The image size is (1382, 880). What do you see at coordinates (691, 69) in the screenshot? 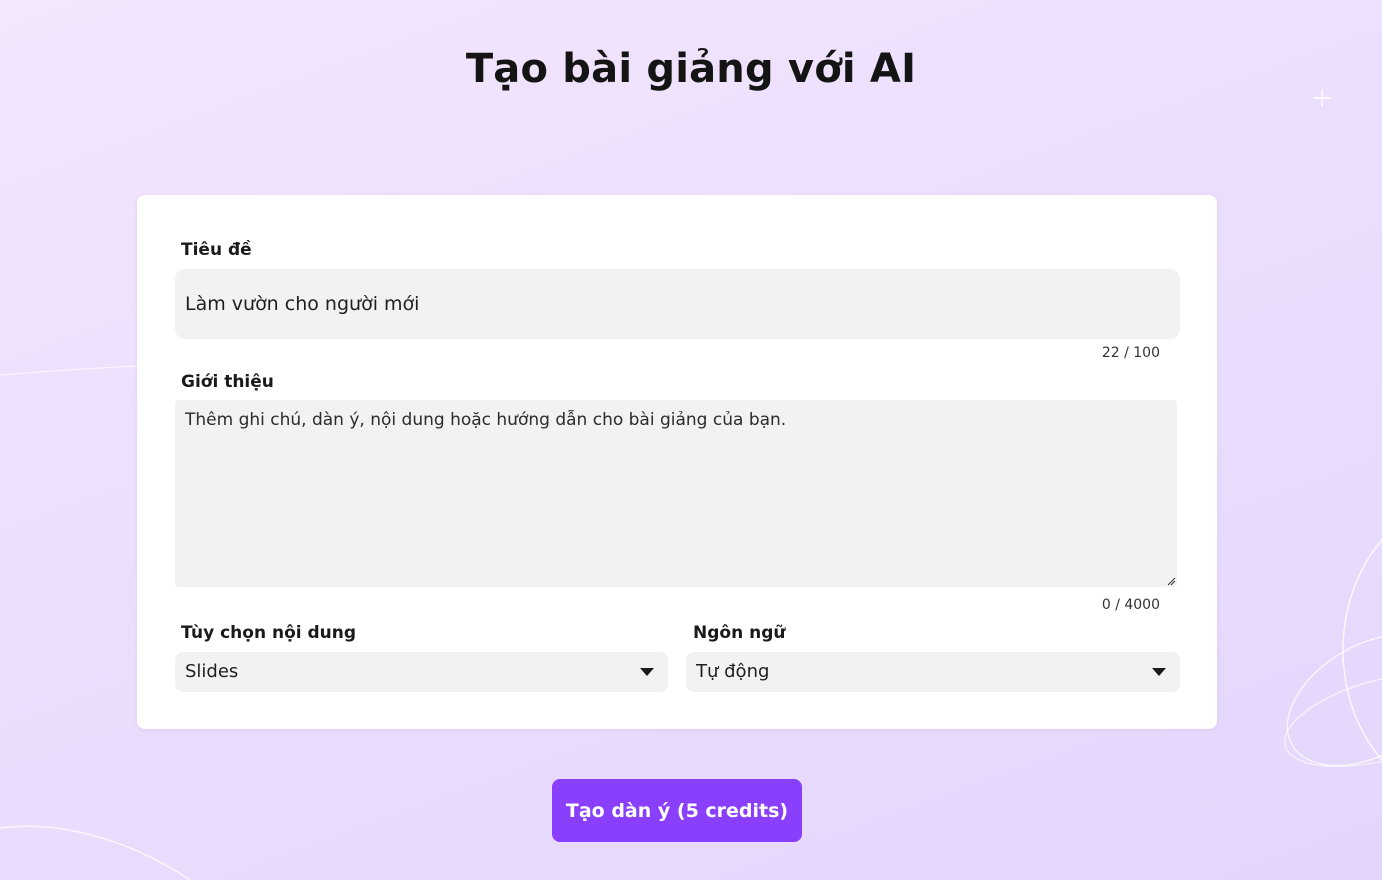
I see `page-title: Tạo bài giảng với AI` at bounding box center [691, 69].